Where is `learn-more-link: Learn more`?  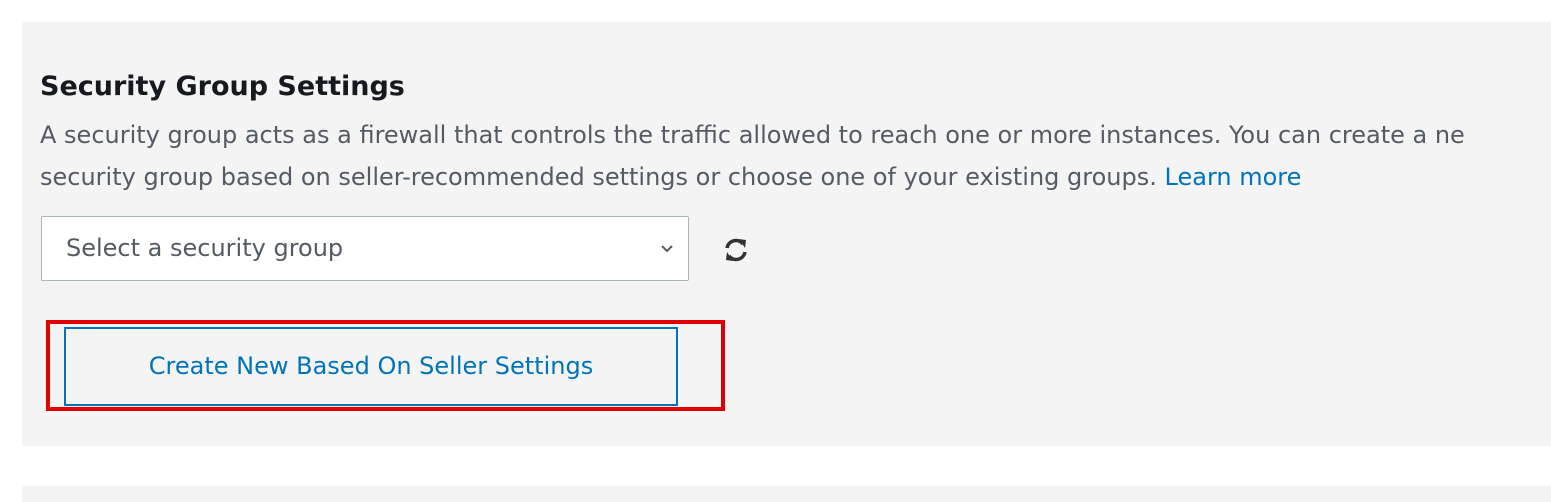
learn-more-link: Learn more is located at coordinates (1233, 177).